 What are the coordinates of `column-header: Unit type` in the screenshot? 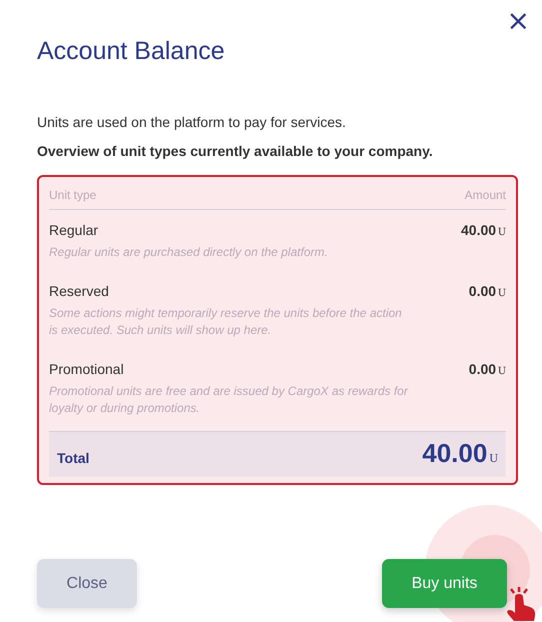 It's located at (72, 195).